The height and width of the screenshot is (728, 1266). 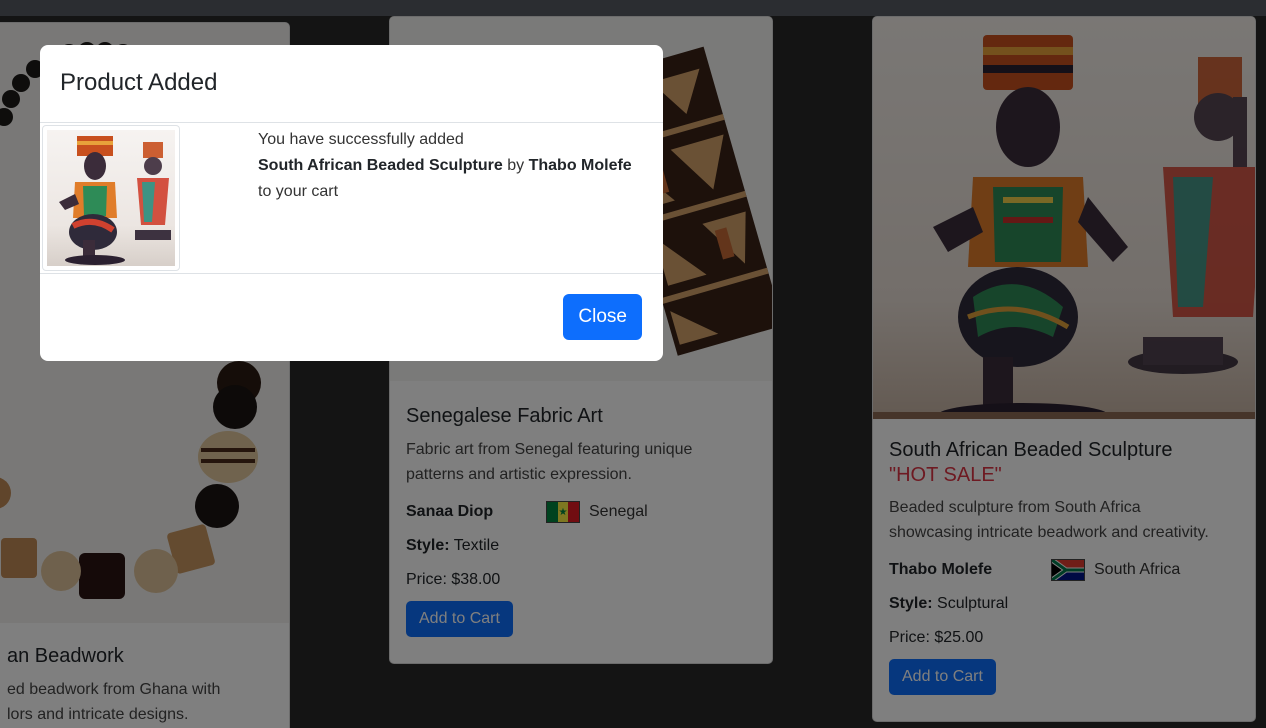 What do you see at coordinates (351, 317) in the screenshot?
I see `modal-footer: Close` at bounding box center [351, 317].